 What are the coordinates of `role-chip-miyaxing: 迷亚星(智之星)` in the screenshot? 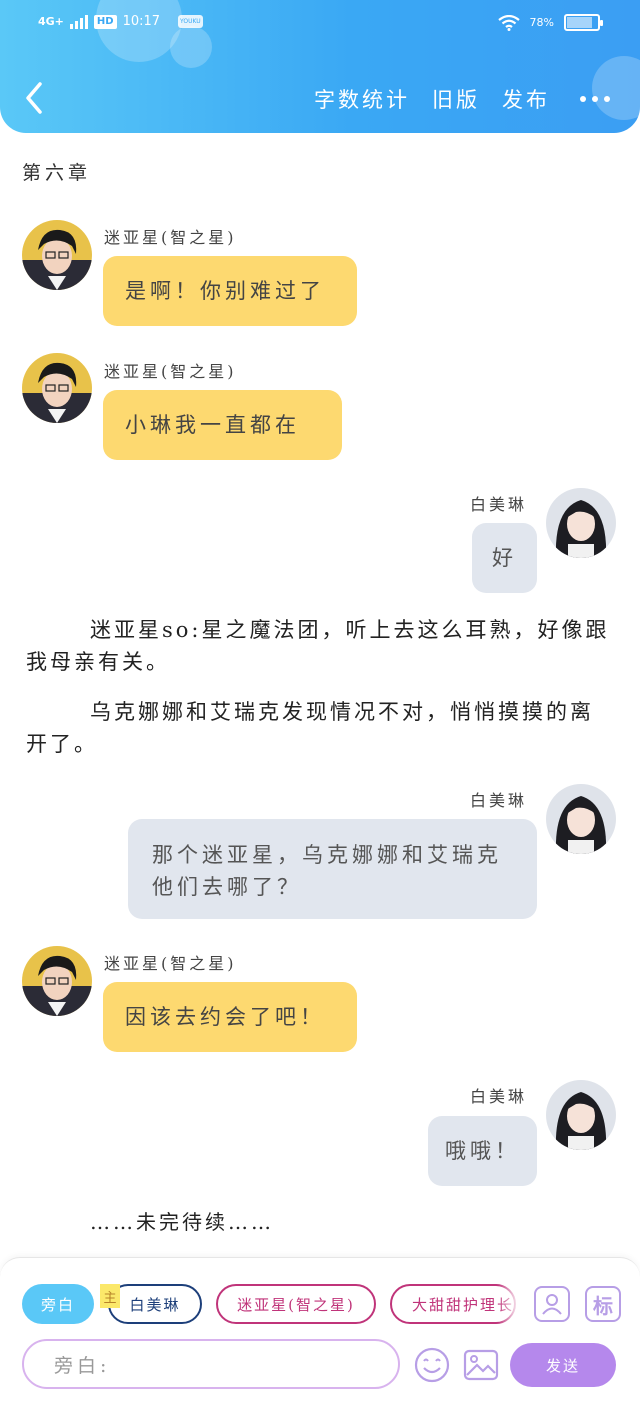 It's located at (296, 1304).